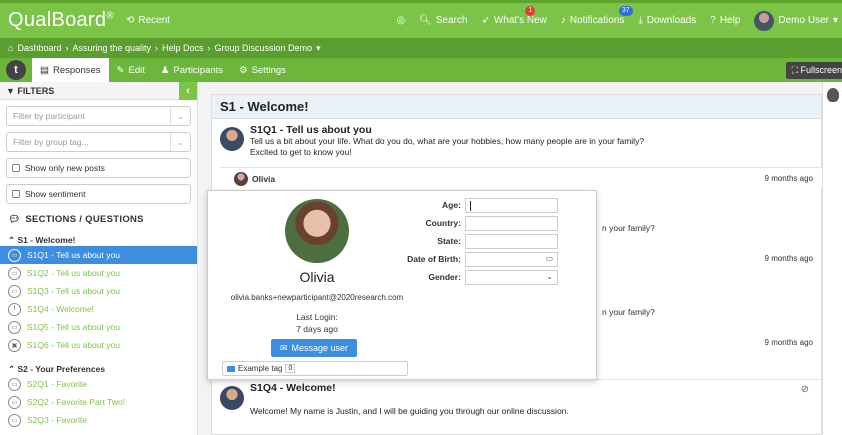 The image size is (842, 435). Describe the element at coordinates (796, 20) in the screenshot. I see `user-menu: Demo User ▾` at that location.